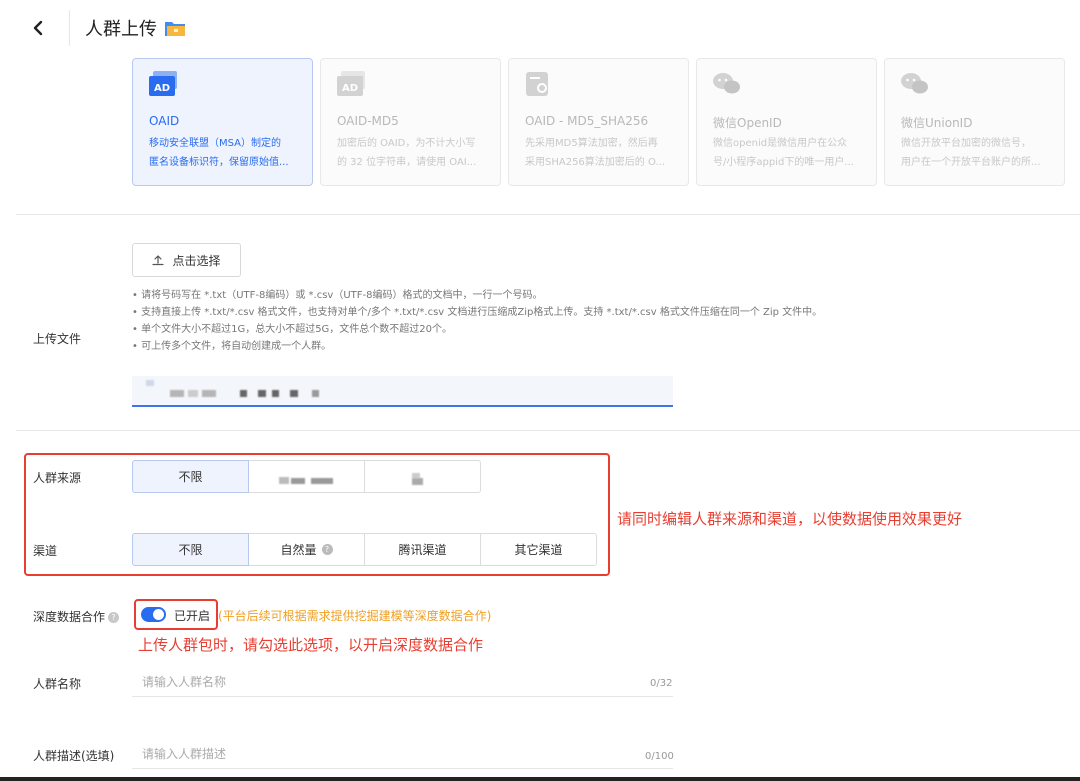  What do you see at coordinates (74, 756) in the screenshot?
I see `description-label: 人群描述(选填)` at bounding box center [74, 756].